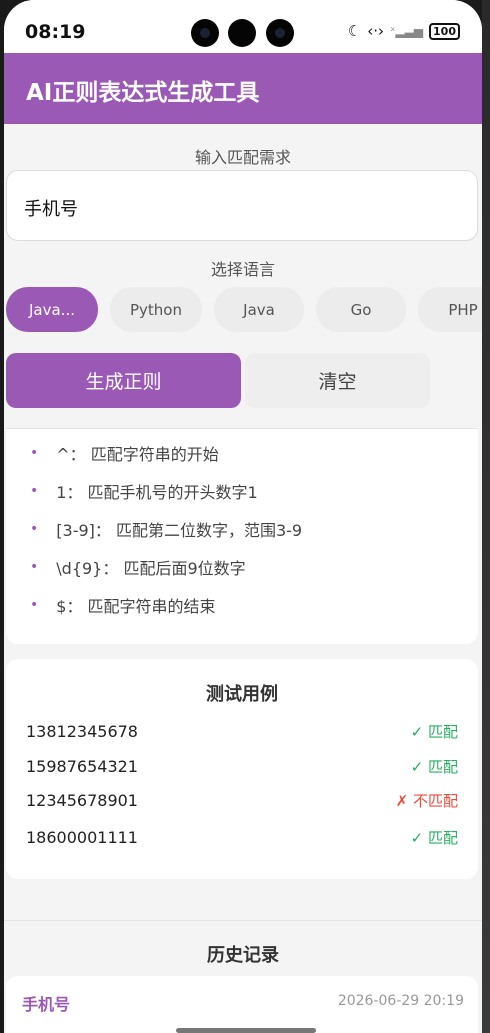 Image resolution: width=490 pixels, height=1033 pixels. I want to click on language-chip-go: Go, so click(361, 309).